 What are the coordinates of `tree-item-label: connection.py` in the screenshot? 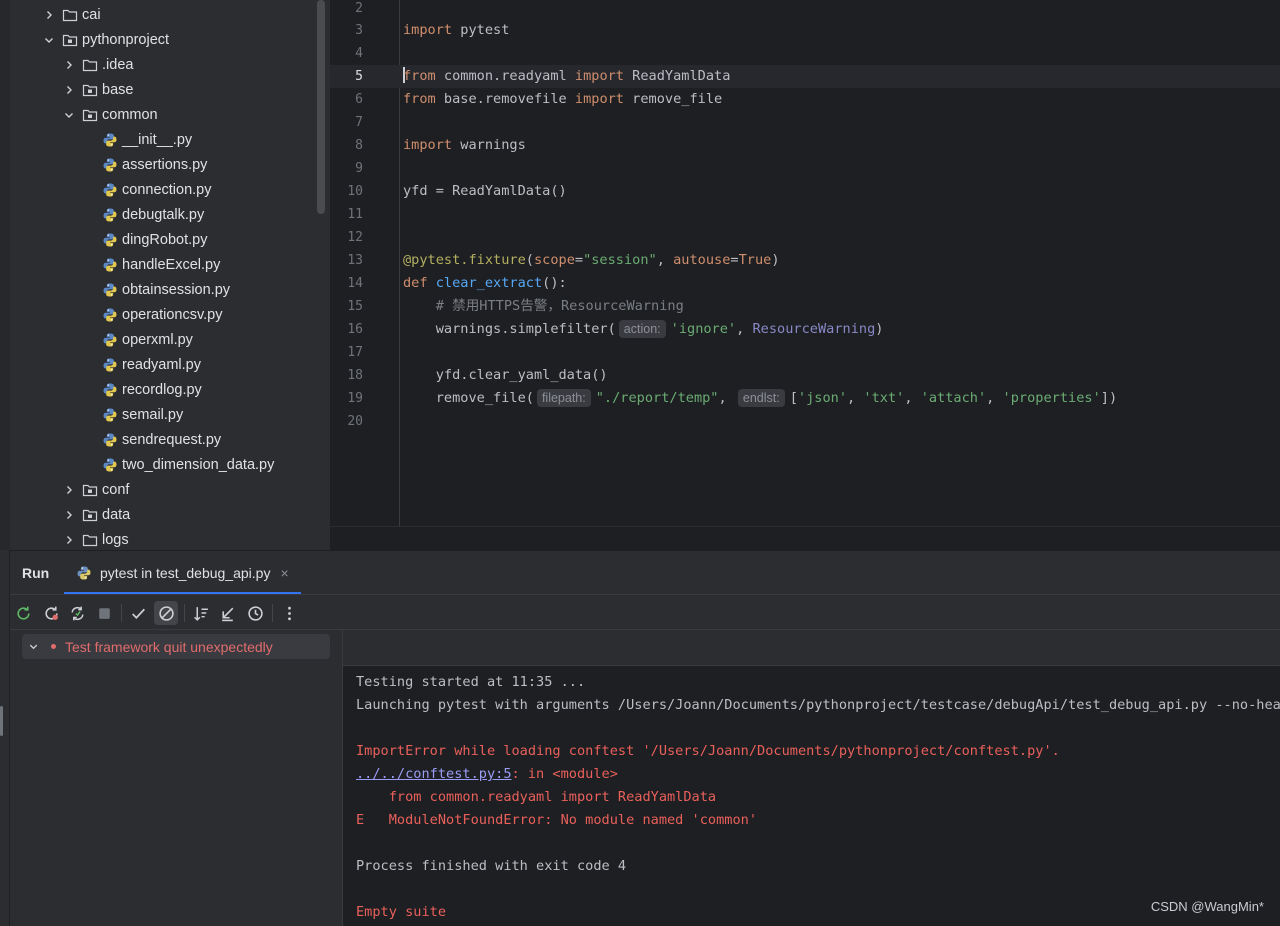 It's located at (167, 189).